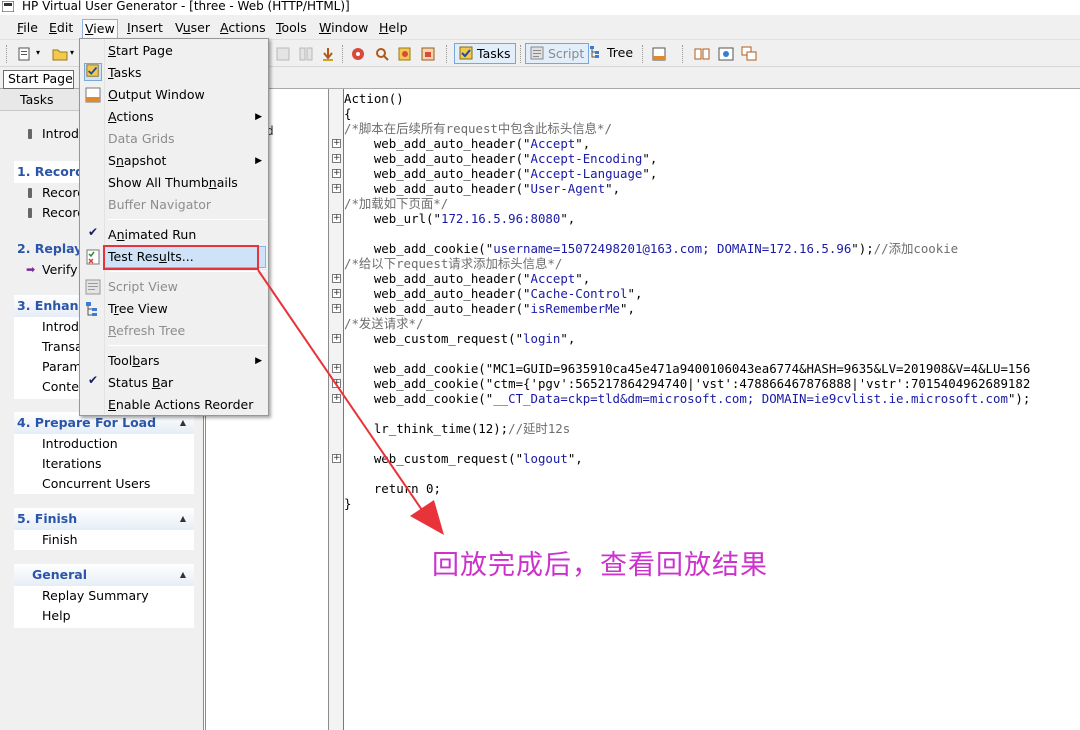 The width and height of the screenshot is (1080, 730). I want to click on task-link-help: Help, so click(104, 616).